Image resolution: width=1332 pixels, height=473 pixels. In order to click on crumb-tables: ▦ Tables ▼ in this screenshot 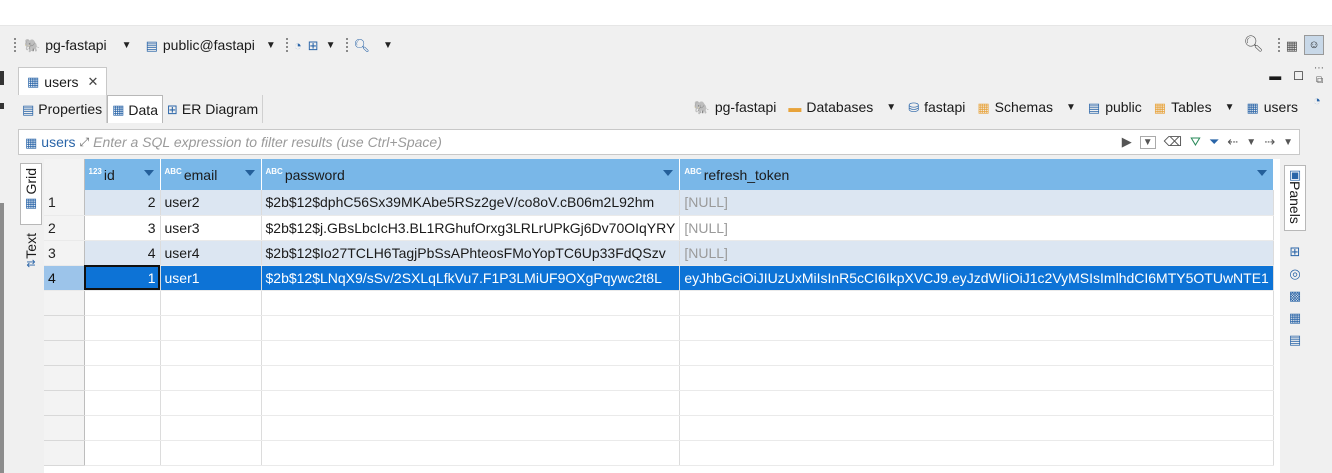, I will do `click(1194, 107)`.